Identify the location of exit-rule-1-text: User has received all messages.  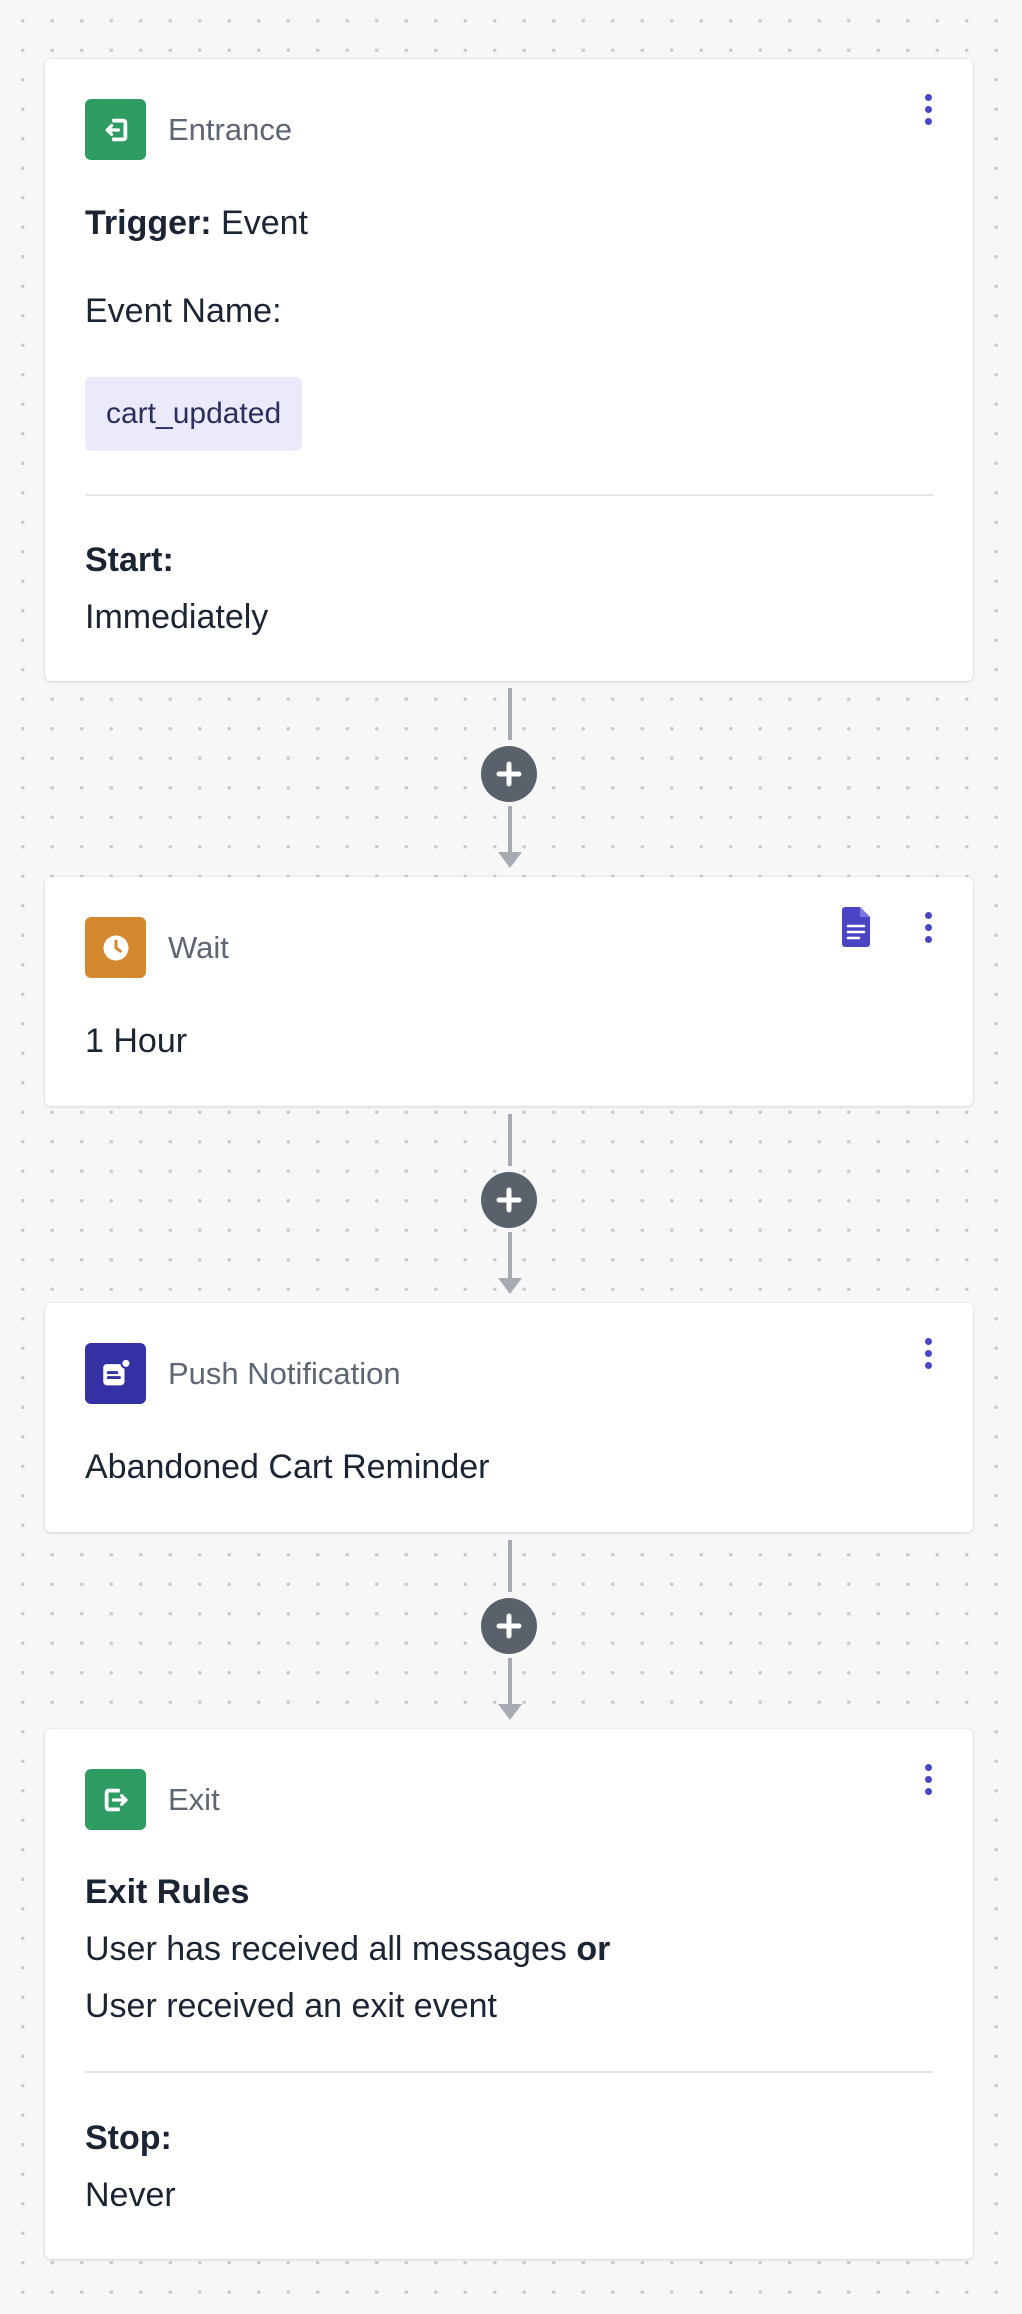
(331, 1949).